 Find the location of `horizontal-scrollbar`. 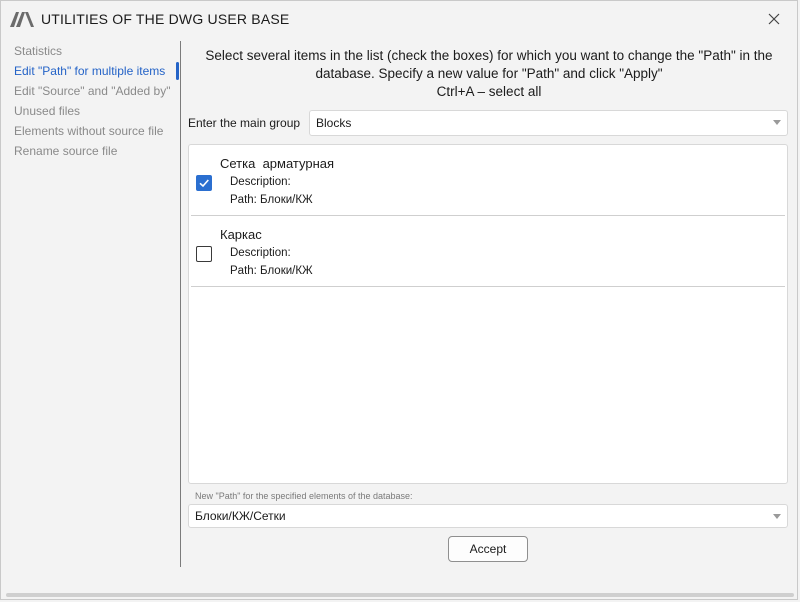

horizontal-scrollbar is located at coordinates (400, 595).